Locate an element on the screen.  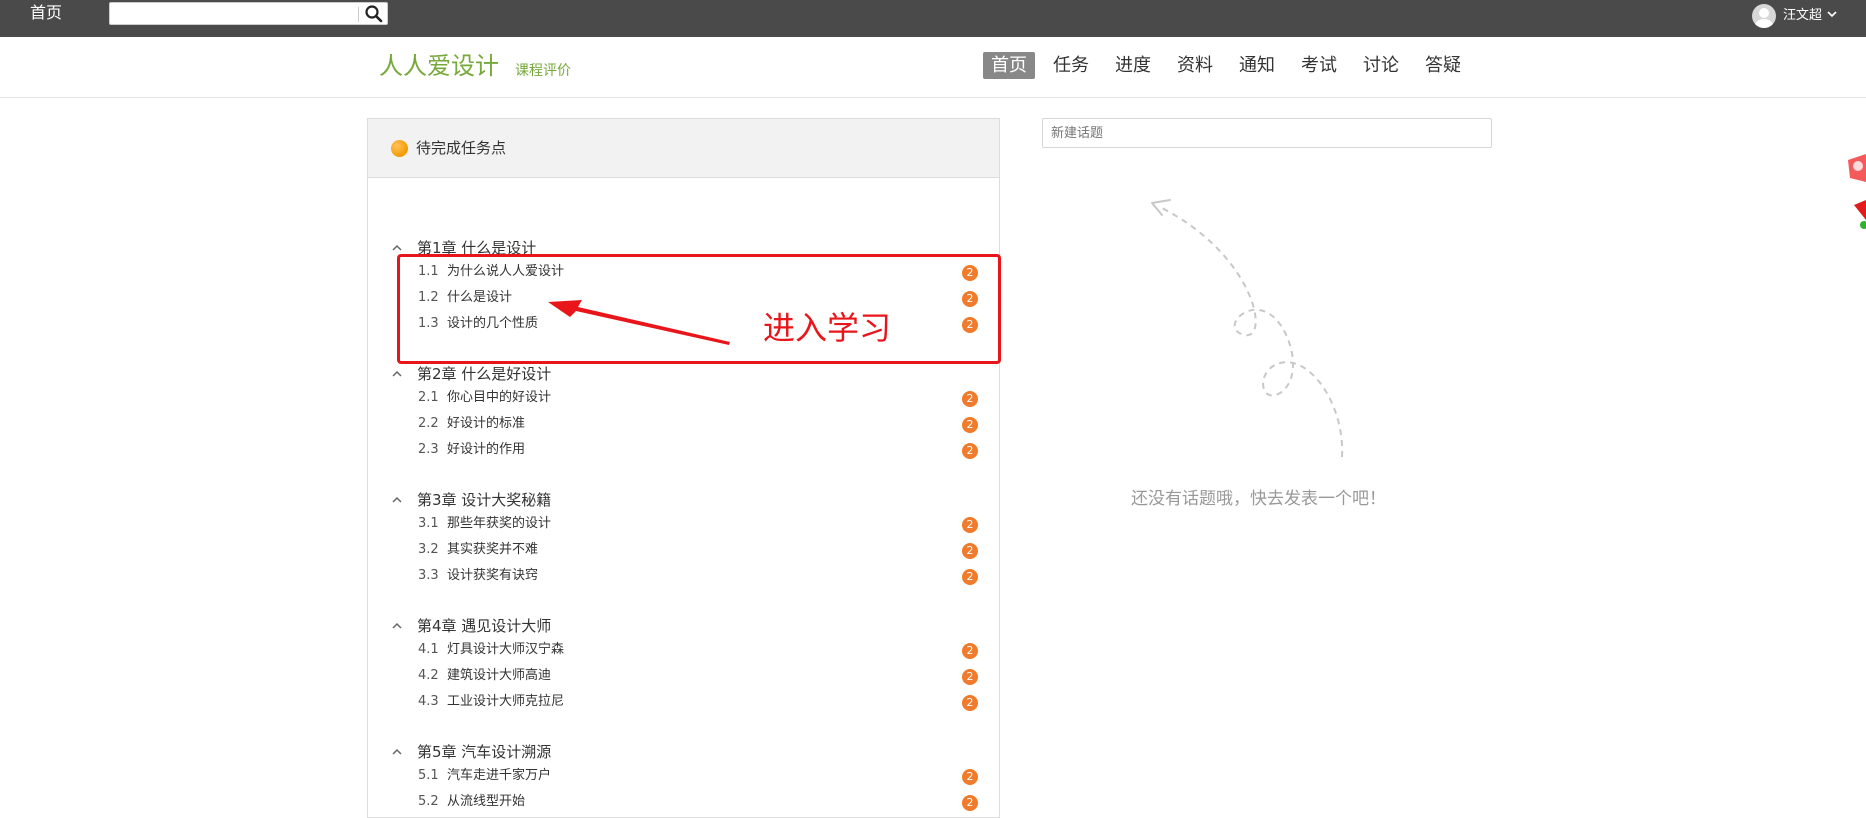
top-home-link: 首页 is located at coordinates (46, 13).